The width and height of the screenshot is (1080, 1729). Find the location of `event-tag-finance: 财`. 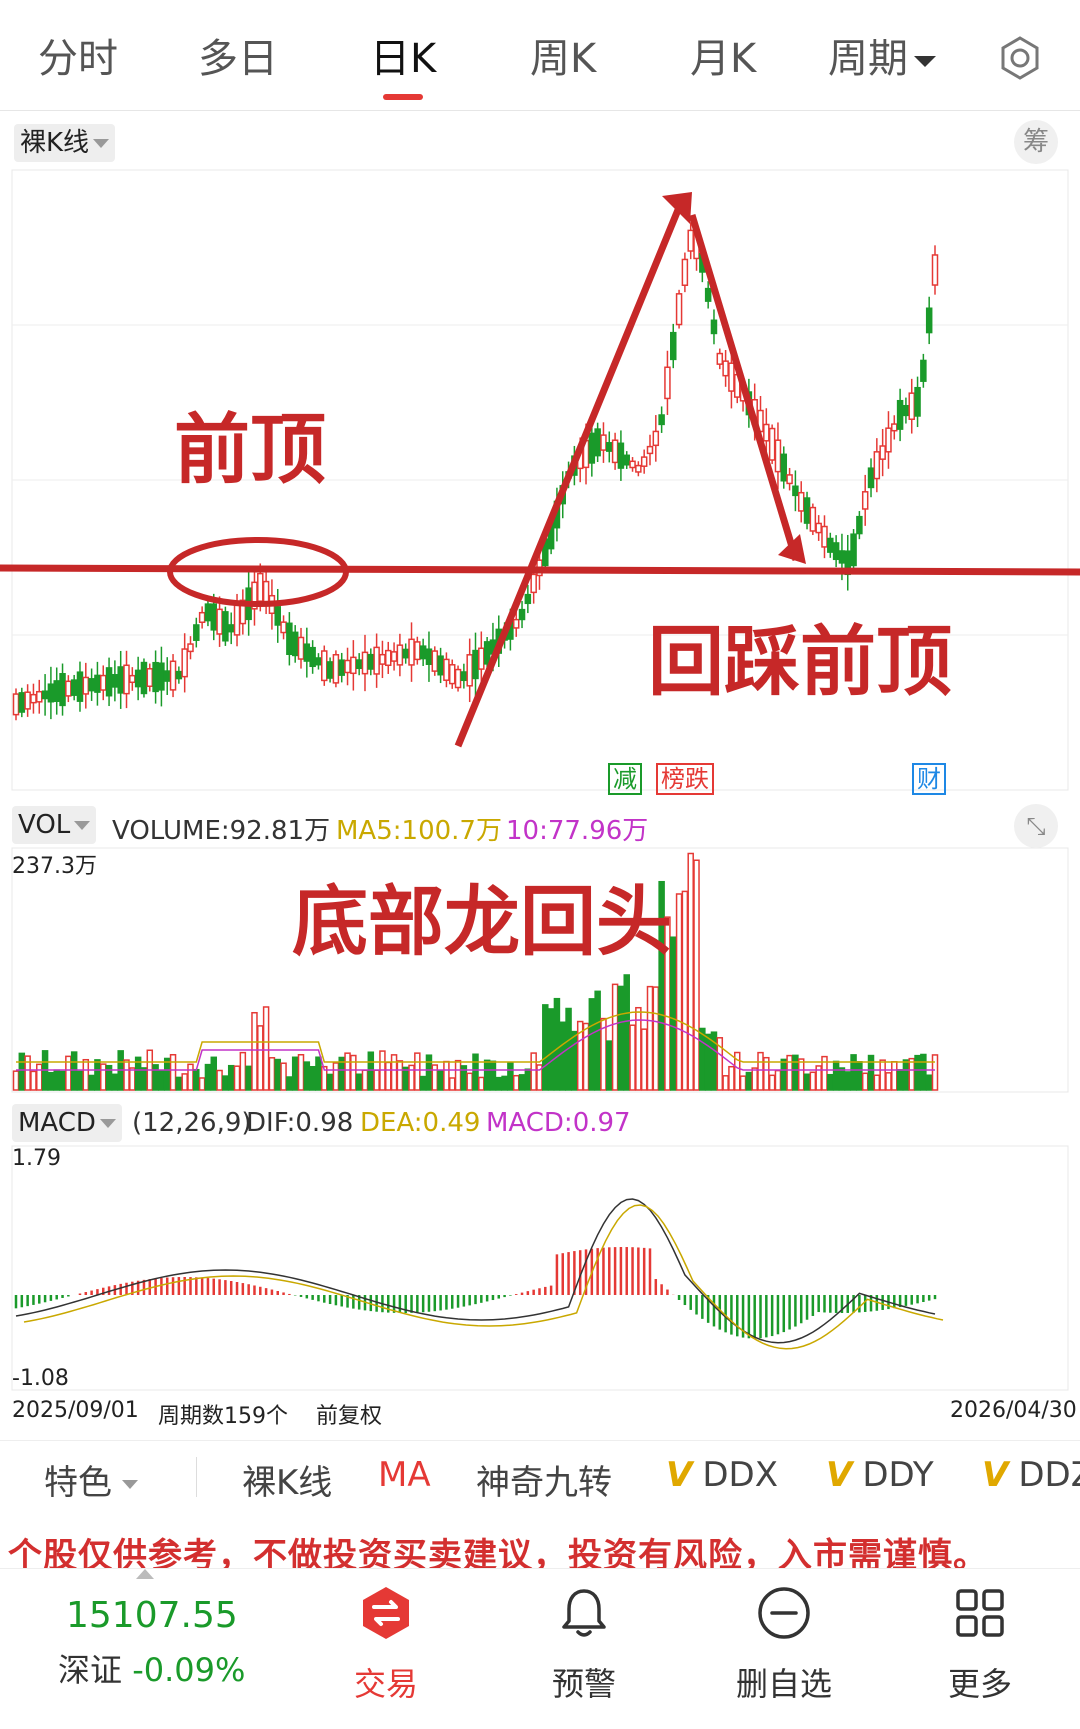

event-tag-finance: 财 is located at coordinates (929, 779).